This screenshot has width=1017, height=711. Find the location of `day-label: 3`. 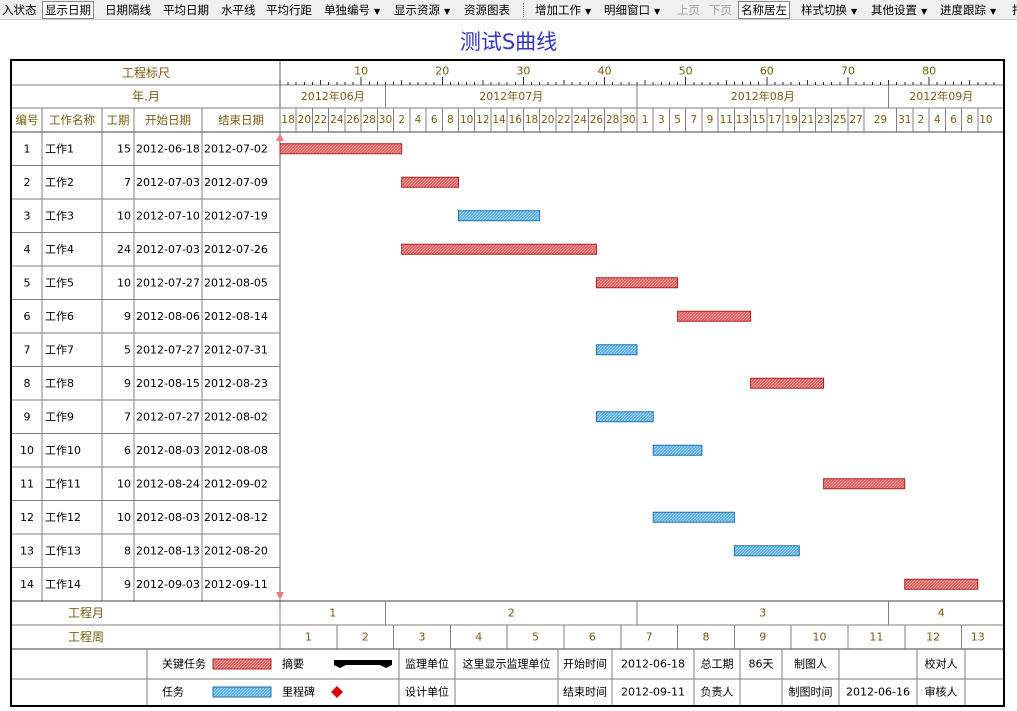

day-label: 3 is located at coordinates (661, 120).